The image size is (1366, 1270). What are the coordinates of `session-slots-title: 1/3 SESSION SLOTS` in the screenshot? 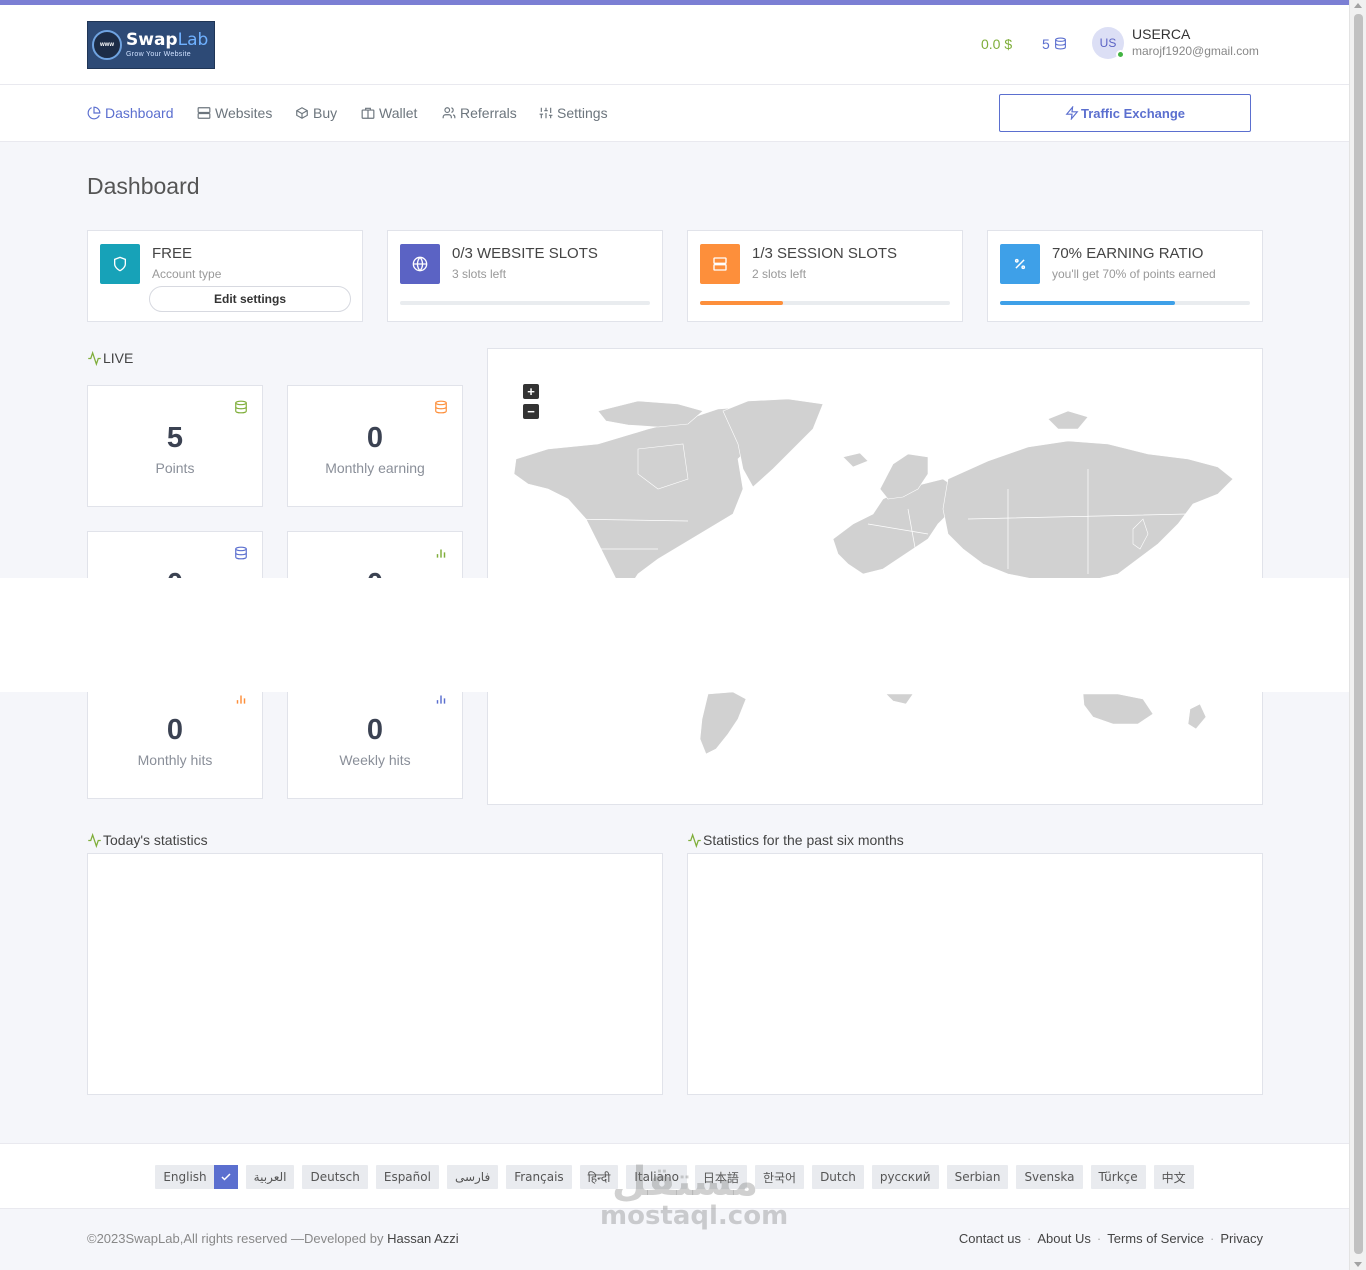 It's located at (825, 253).